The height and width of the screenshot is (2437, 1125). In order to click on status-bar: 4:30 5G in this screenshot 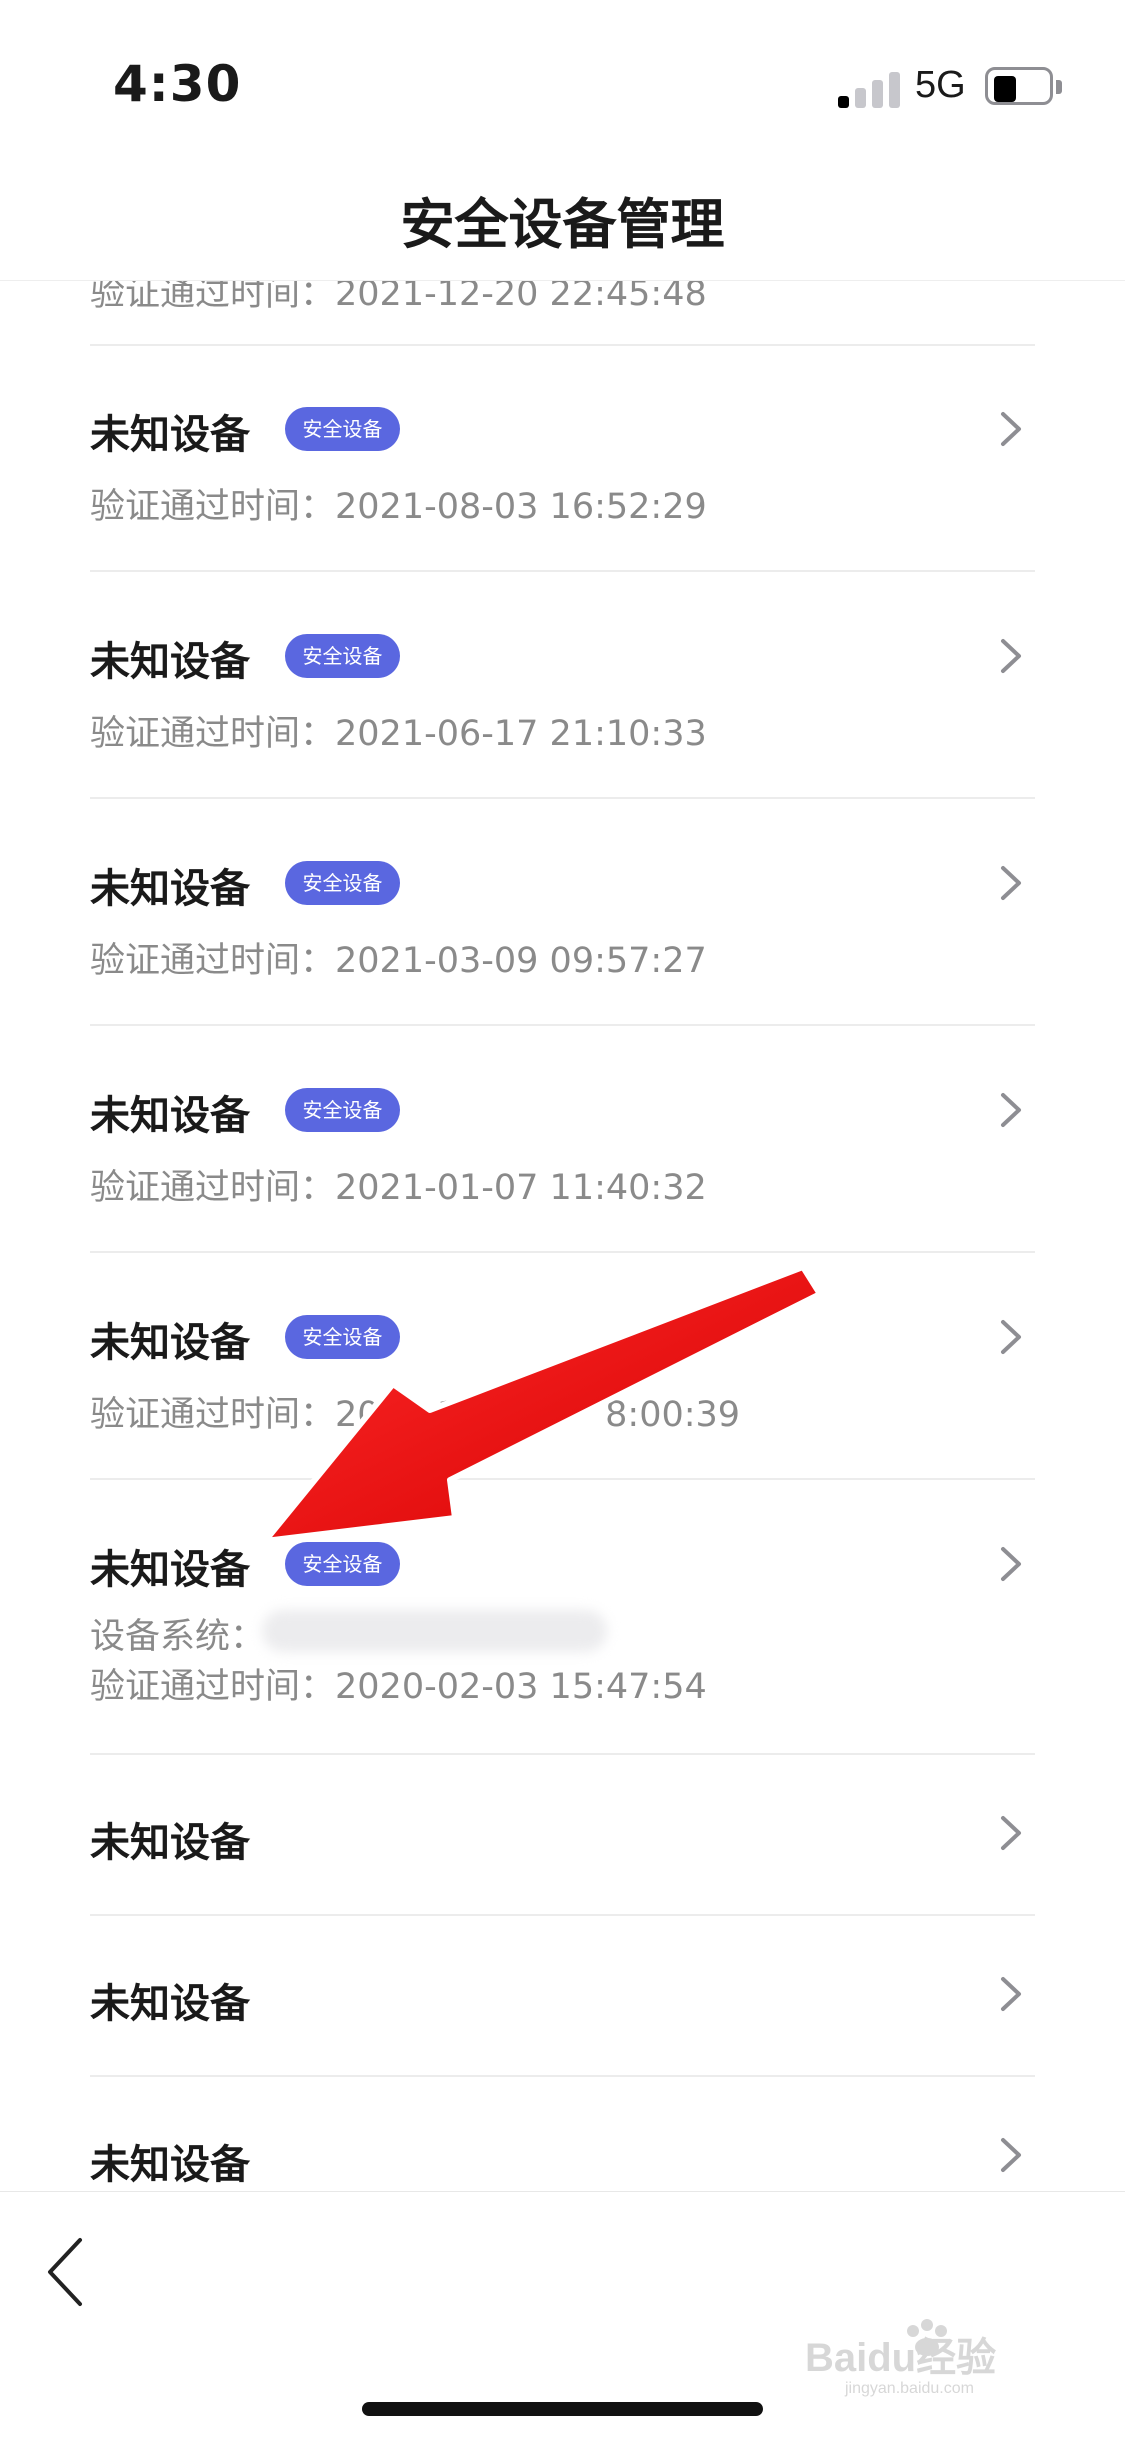, I will do `click(562, 70)`.